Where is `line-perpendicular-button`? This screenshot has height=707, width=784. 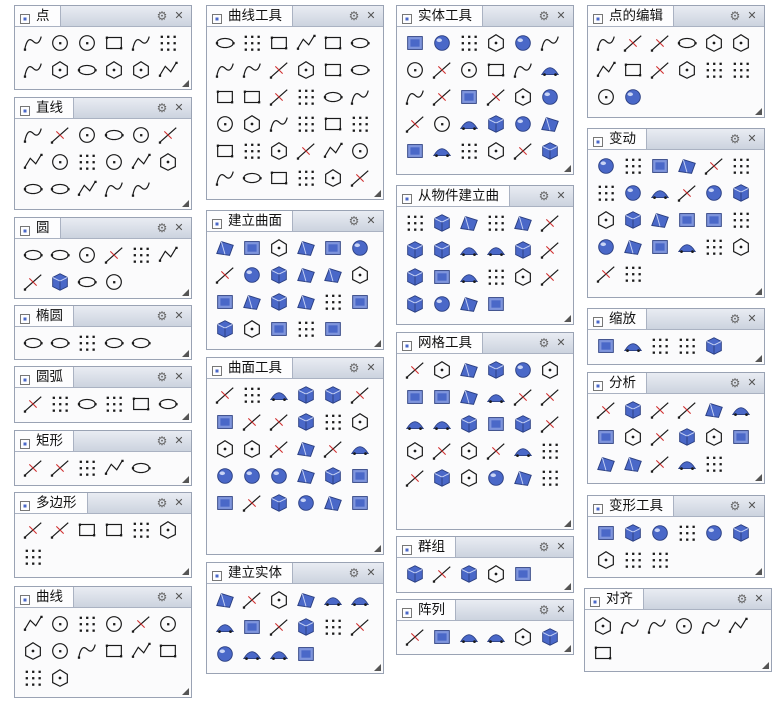 line-perpendicular-button is located at coordinates (141, 162).